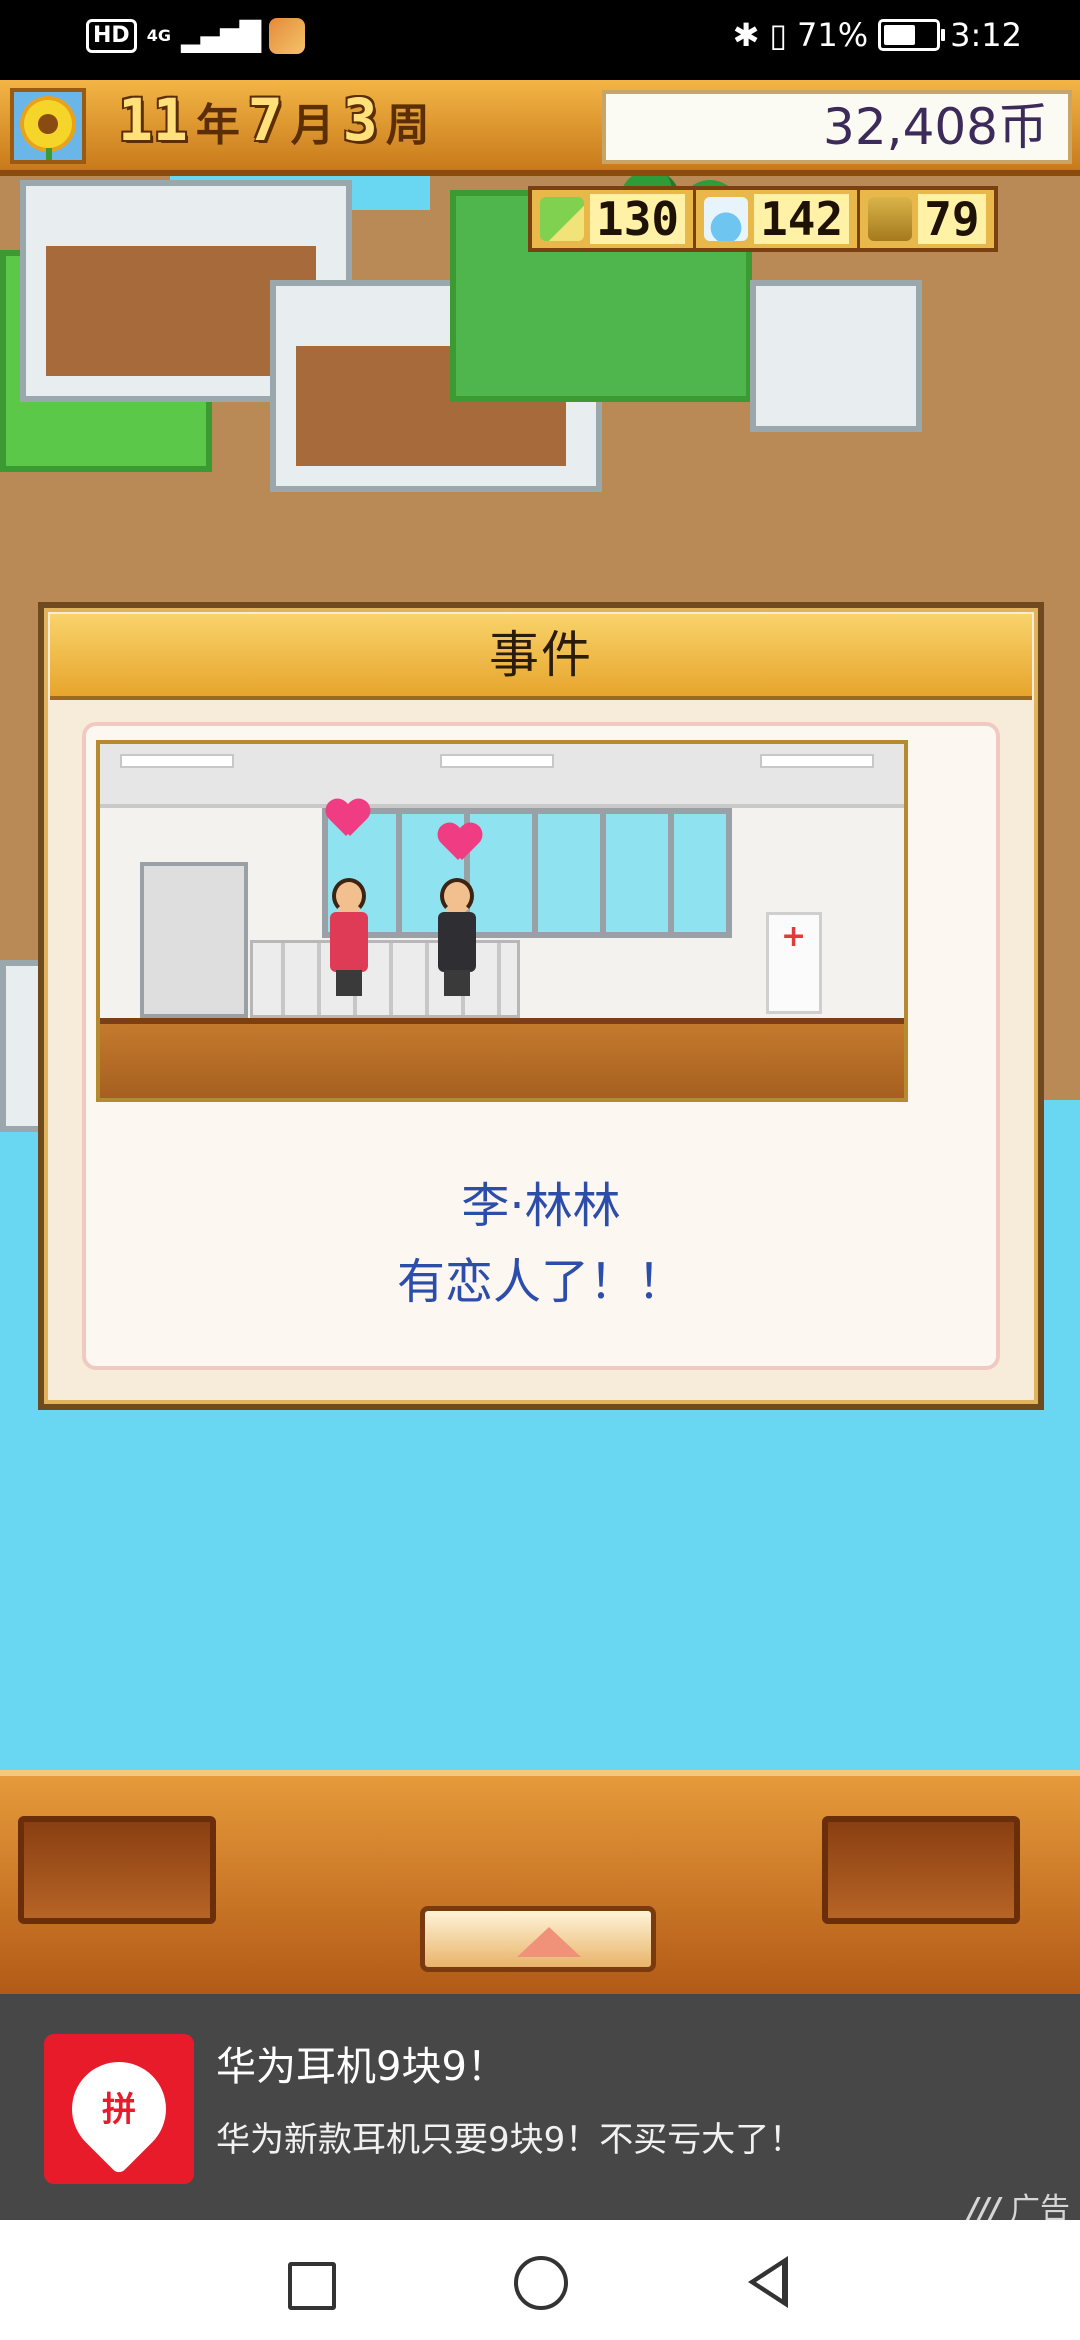 The width and height of the screenshot is (1080, 2340). What do you see at coordinates (921, 1870) in the screenshot?
I see `right-menu-button` at bounding box center [921, 1870].